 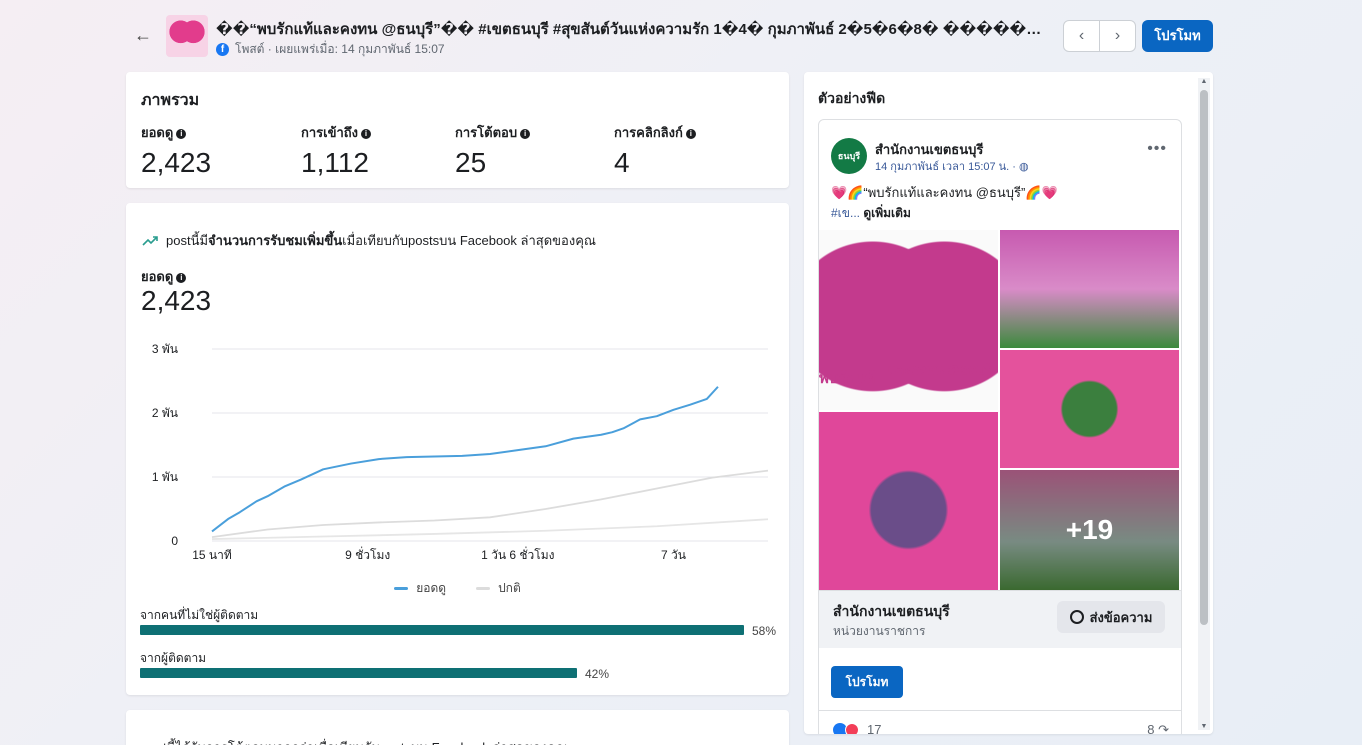 What do you see at coordinates (847, 378) in the screenshot?
I see `photo-caption-left: พบรักแท้` at bounding box center [847, 378].